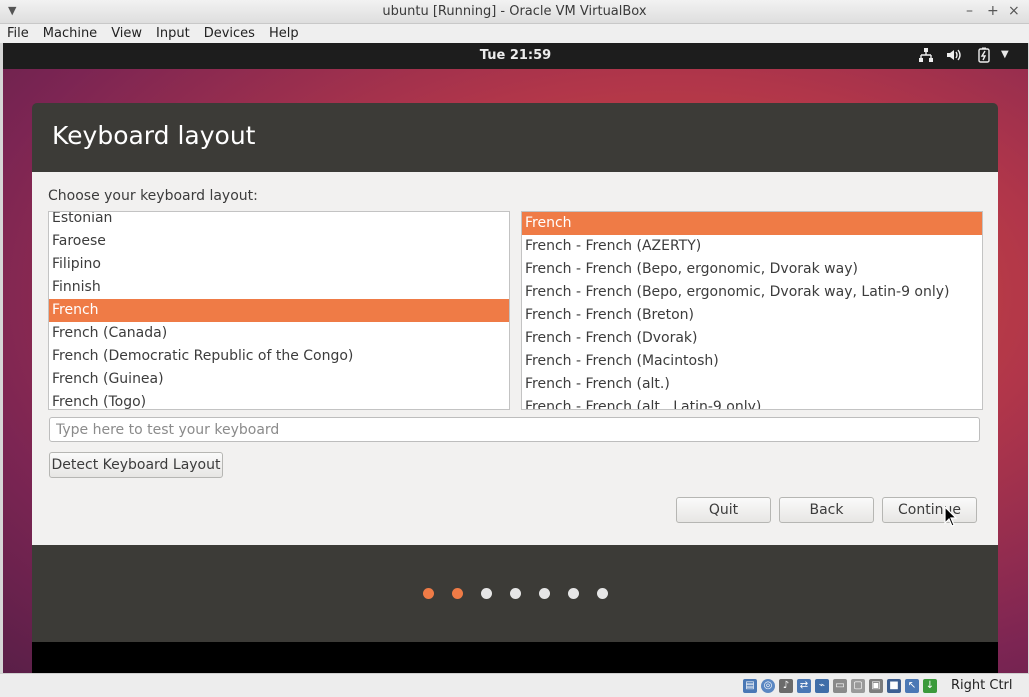  What do you see at coordinates (930, 686) in the screenshot?
I see `keyboard-capture-icon: ↓` at bounding box center [930, 686].